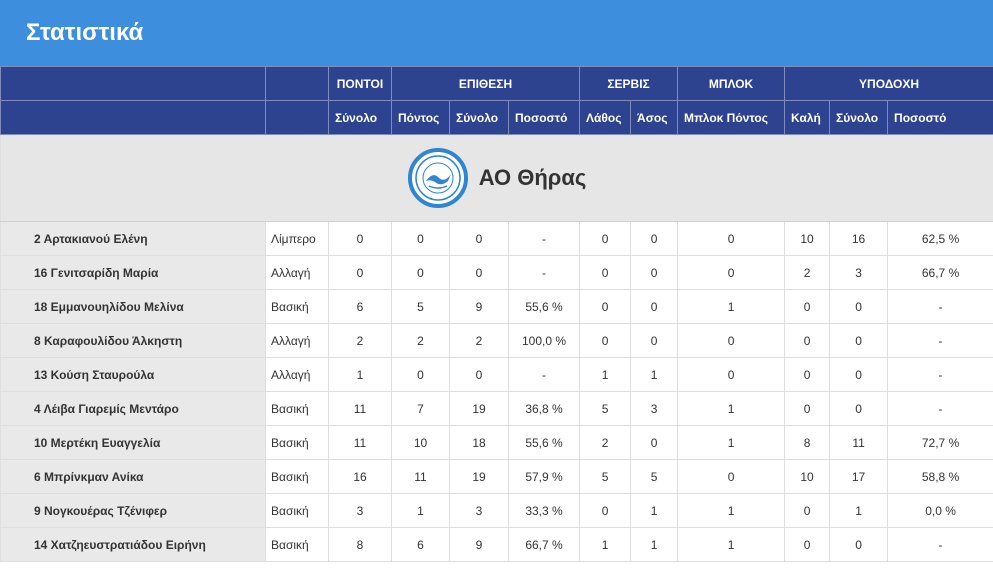  I want to click on player-name: 16 Γενιτσαρίδη Μαρία, so click(133, 272).